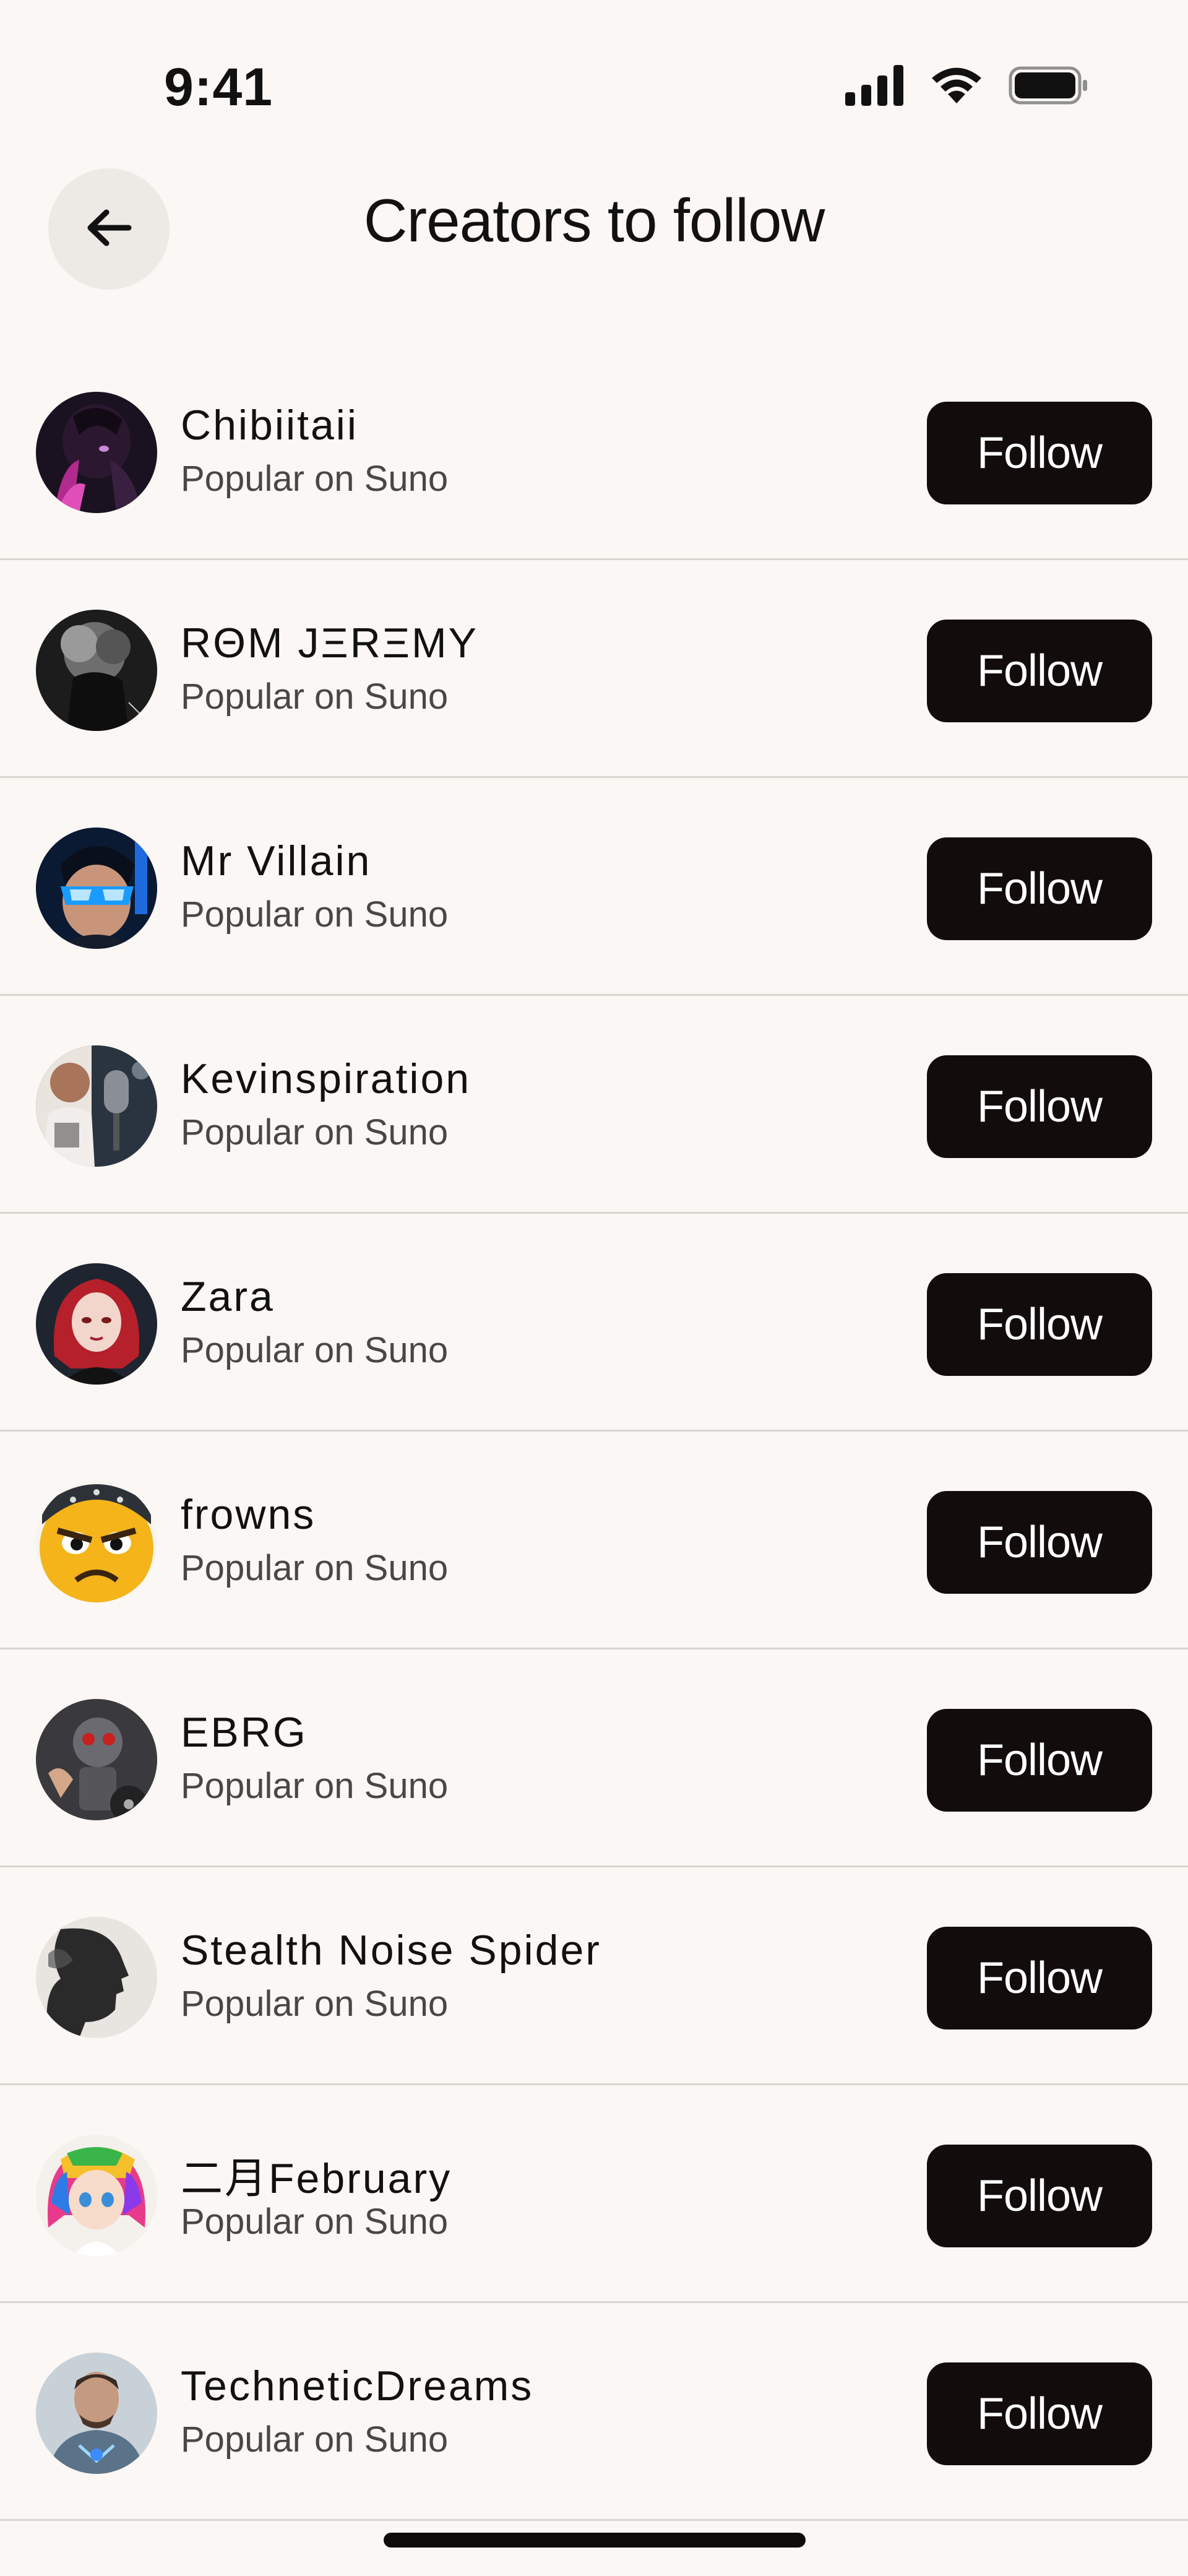 The width and height of the screenshot is (1188, 2576). What do you see at coordinates (595, 2540) in the screenshot?
I see `home-indicator` at bounding box center [595, 2540].